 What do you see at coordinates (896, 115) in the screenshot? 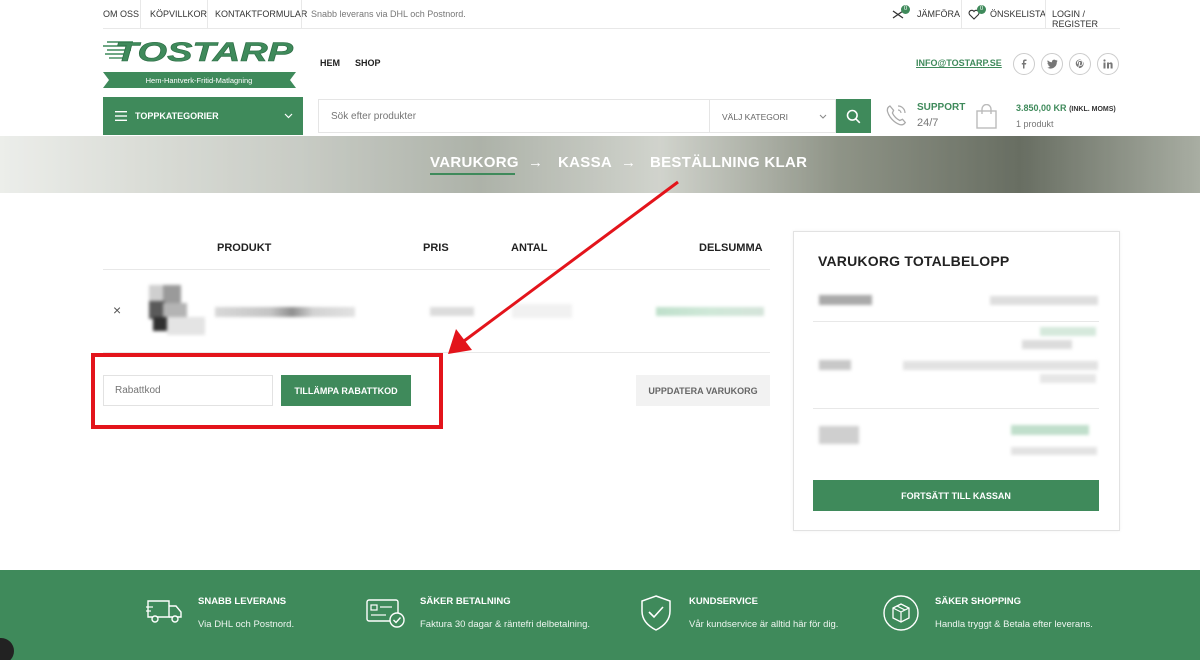
I see `phone-support-icon` at bounding box center [896, 115].